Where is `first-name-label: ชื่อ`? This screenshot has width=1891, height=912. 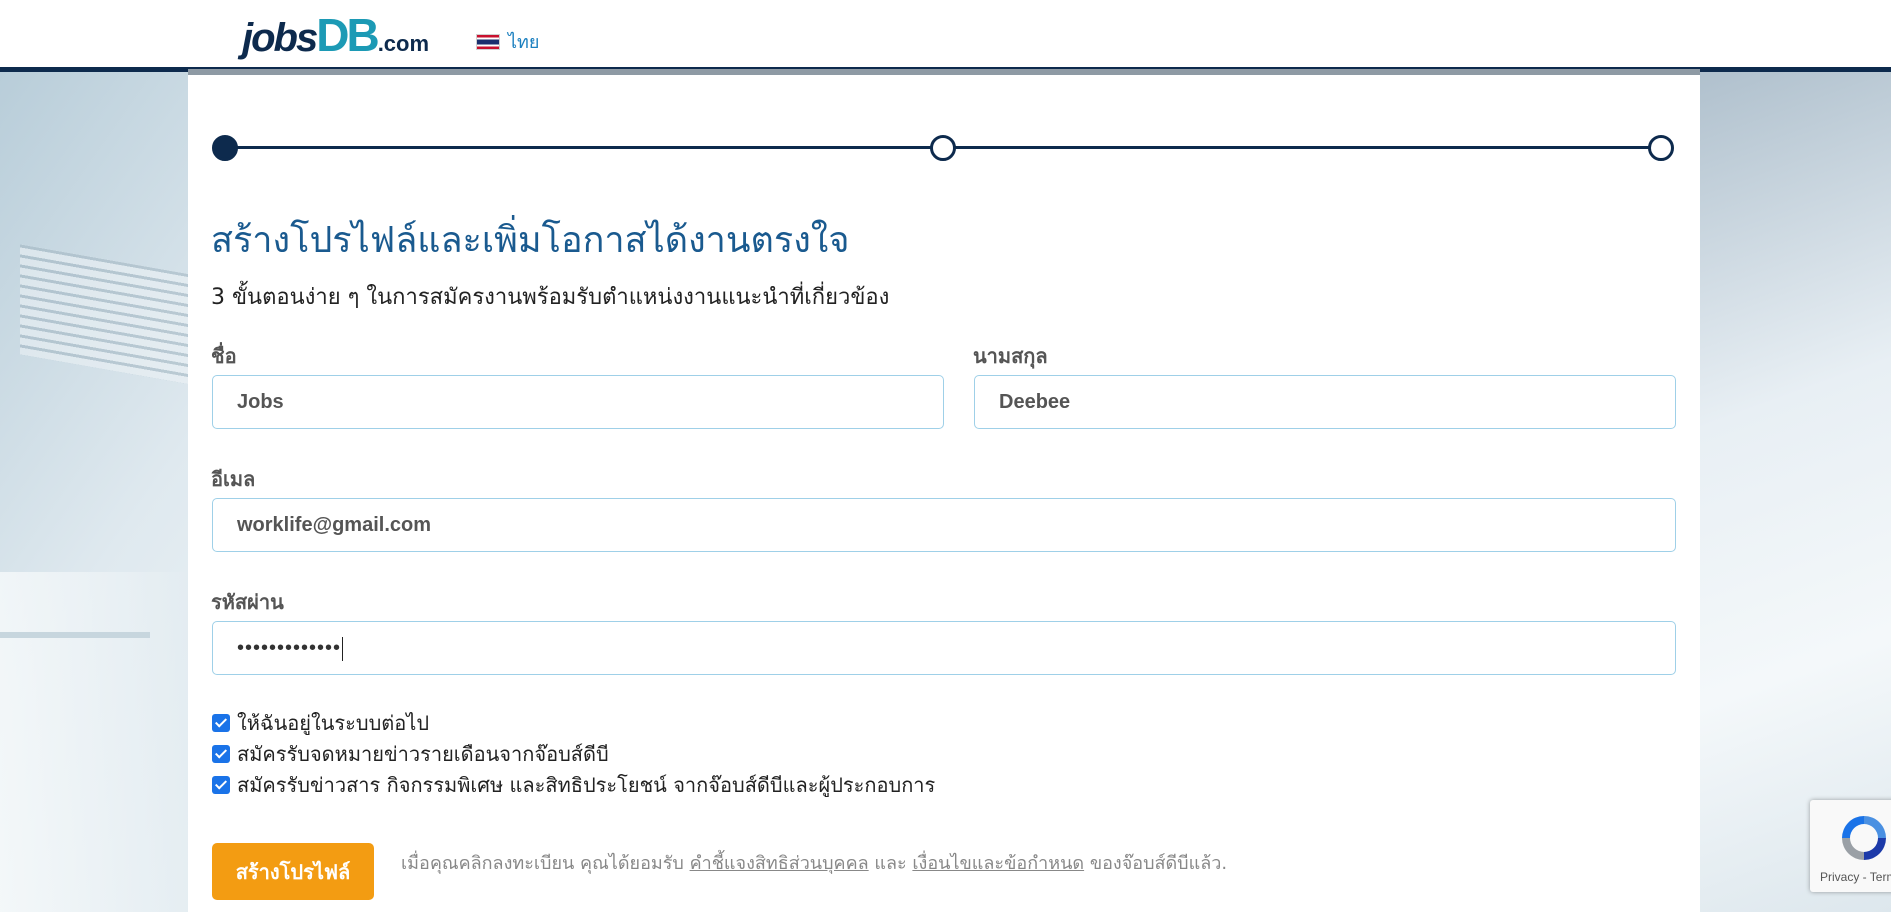 first-name-label: ชื่อ is located at coordinates (224, 356).